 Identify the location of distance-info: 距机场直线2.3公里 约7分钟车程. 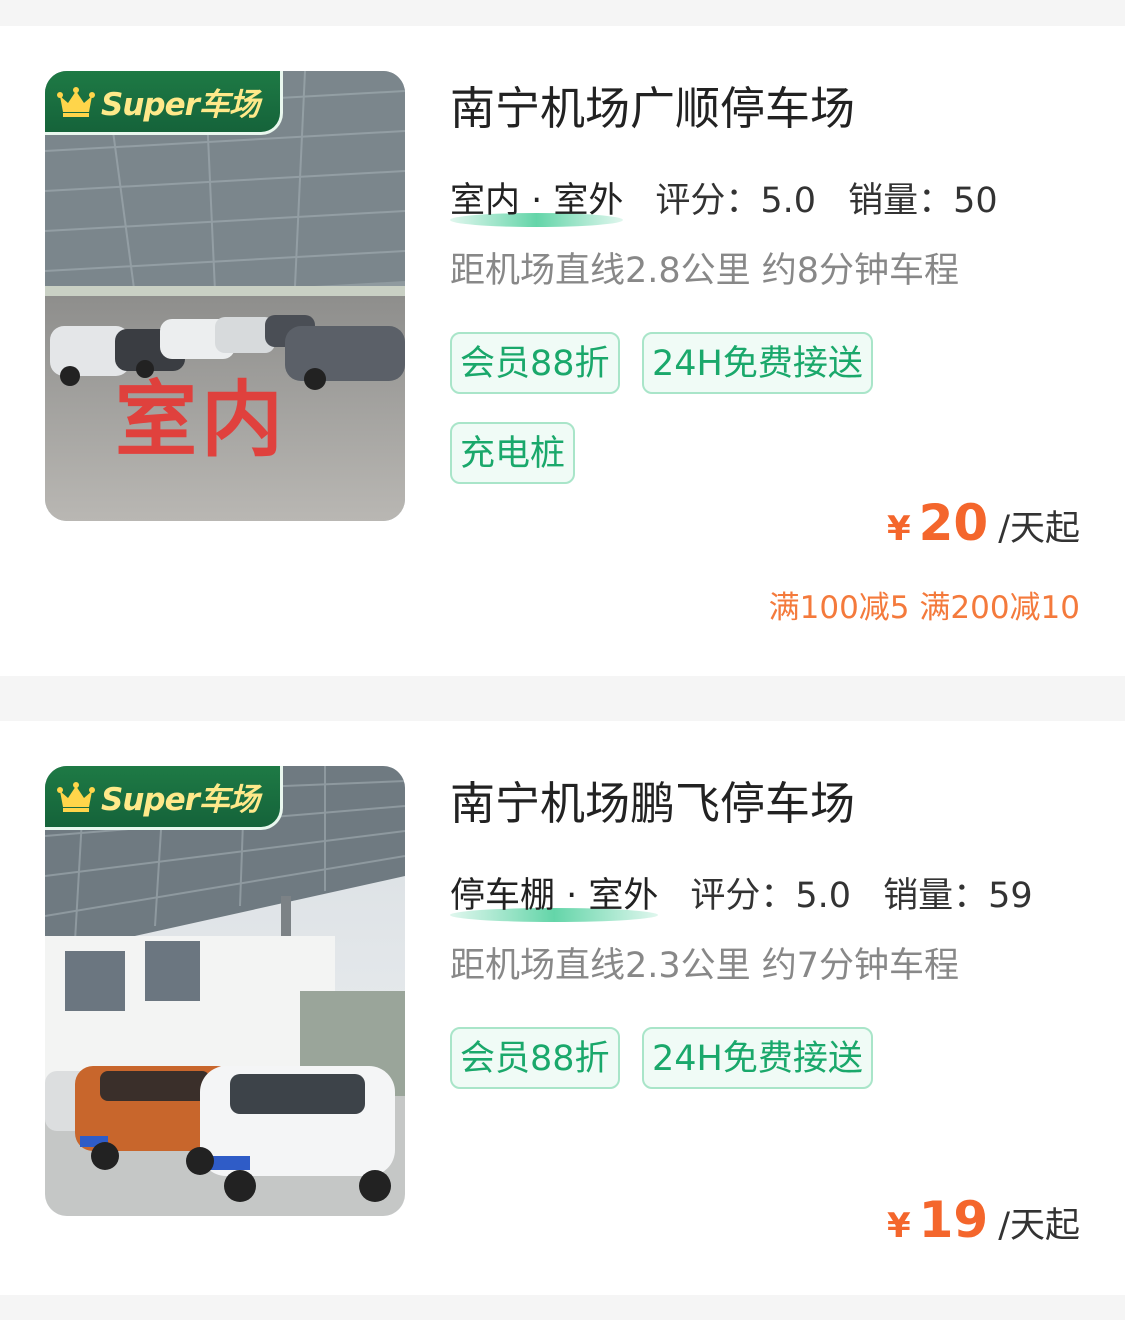
(705, 966).